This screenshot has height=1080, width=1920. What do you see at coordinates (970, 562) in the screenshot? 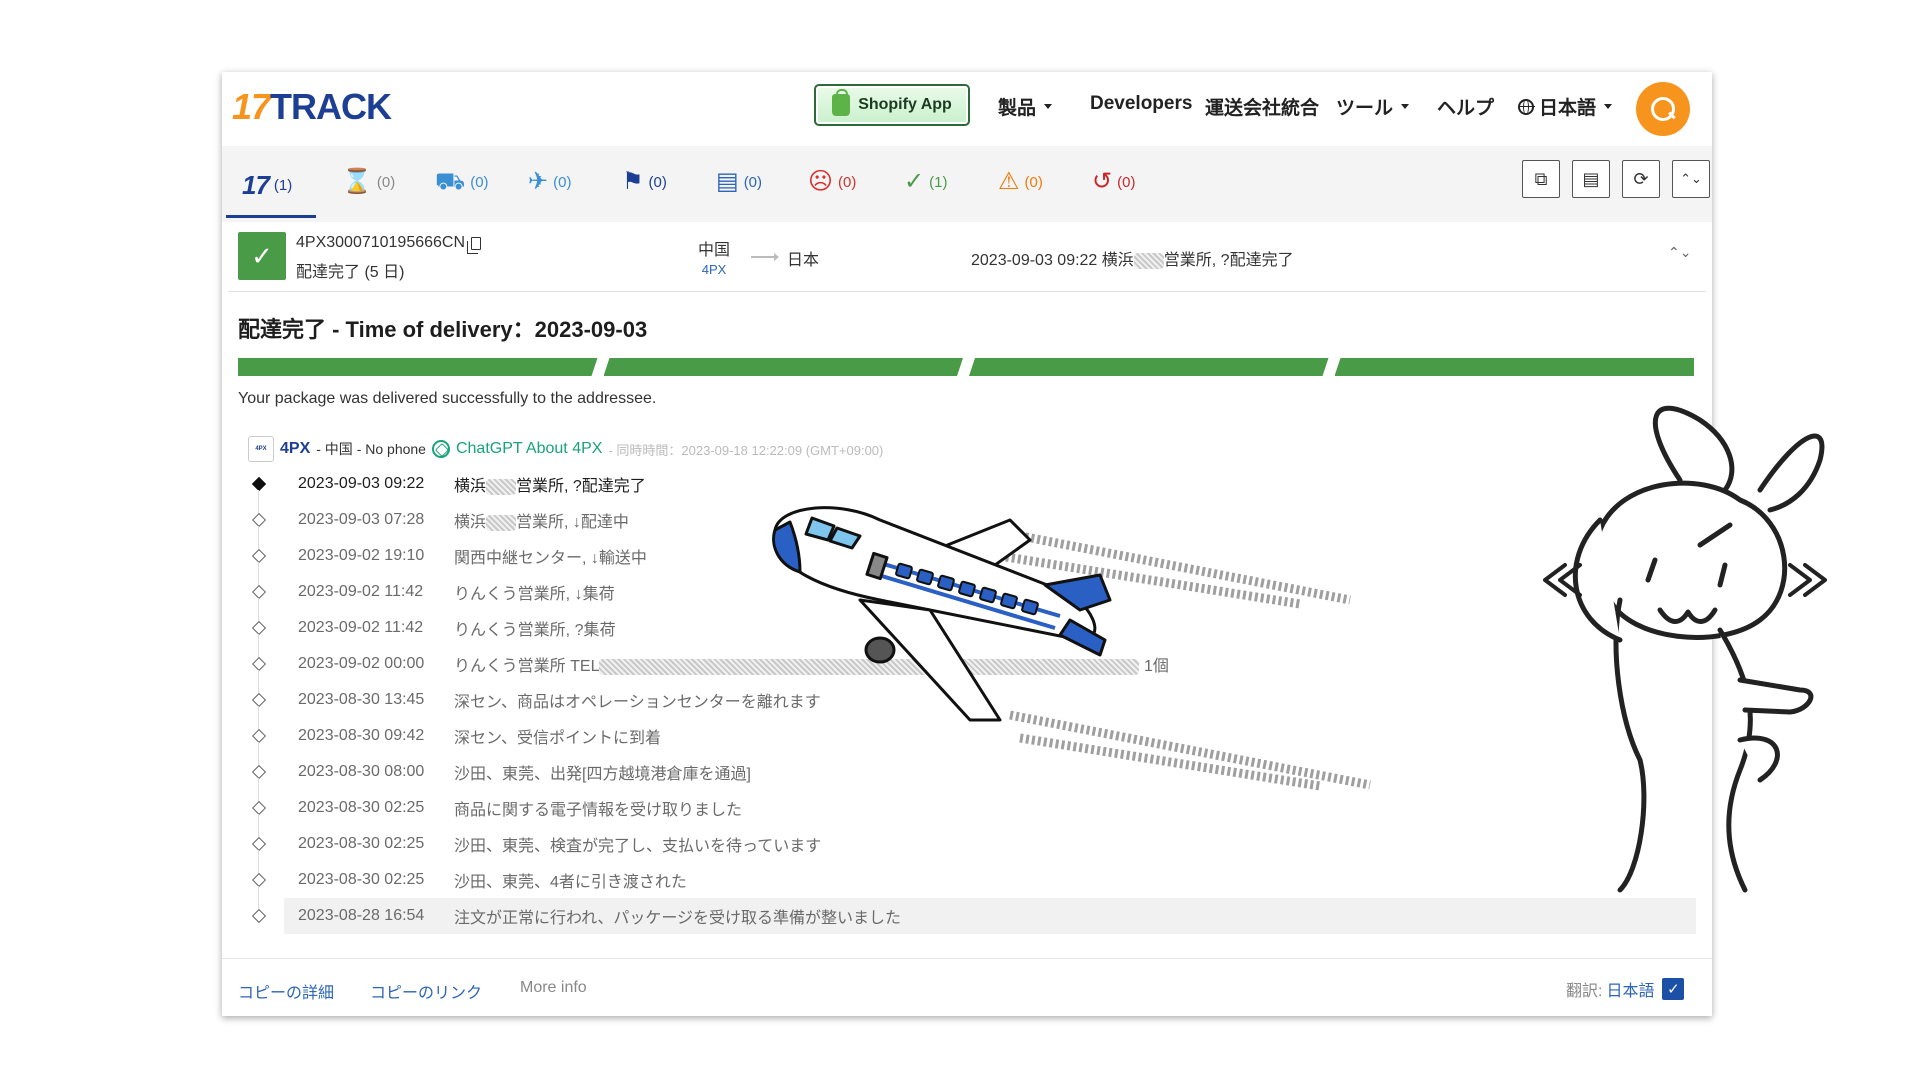
I see `event-row: 2023-09-02 19:10 関西中継センター, ↓輸送中` at bounding box center [970, 562].